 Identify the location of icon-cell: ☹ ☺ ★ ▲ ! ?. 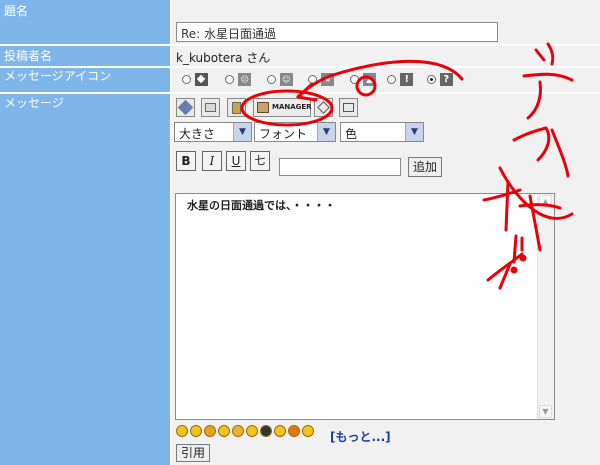
(386, 80).